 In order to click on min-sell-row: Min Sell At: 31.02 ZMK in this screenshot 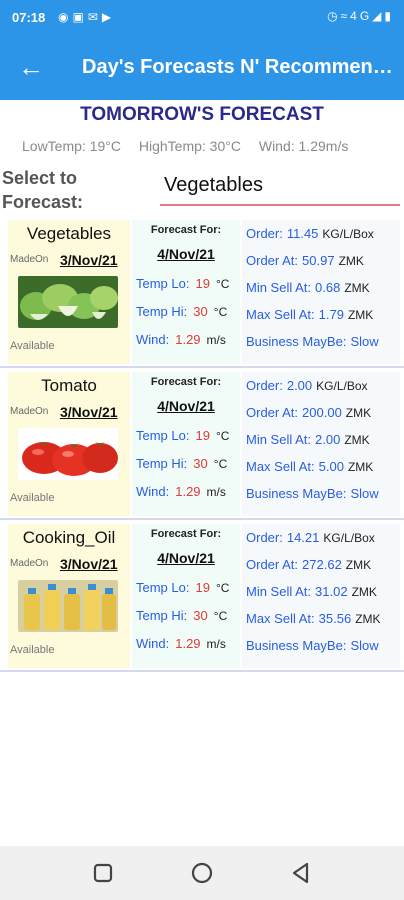, I will do `click(311, 591)`.